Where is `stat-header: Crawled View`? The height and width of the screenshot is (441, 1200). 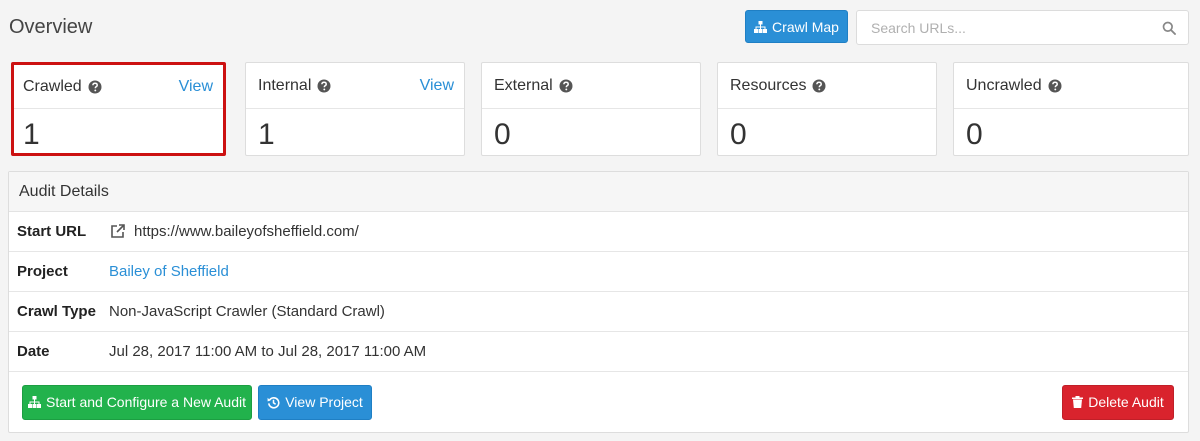 stat-header: Crawled View is located at coordinates (118, 87).